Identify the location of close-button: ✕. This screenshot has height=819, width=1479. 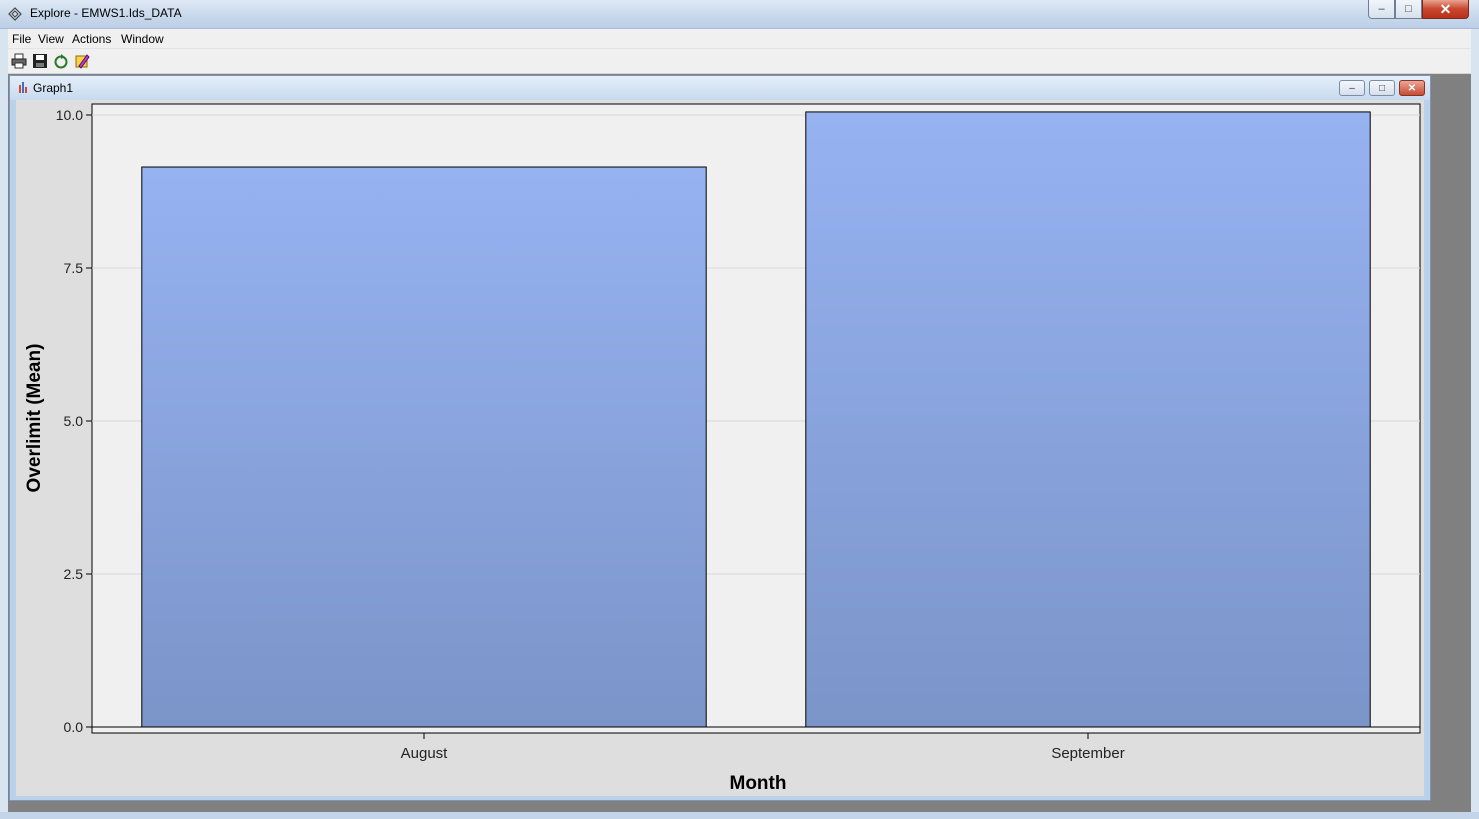
(1445, 9).